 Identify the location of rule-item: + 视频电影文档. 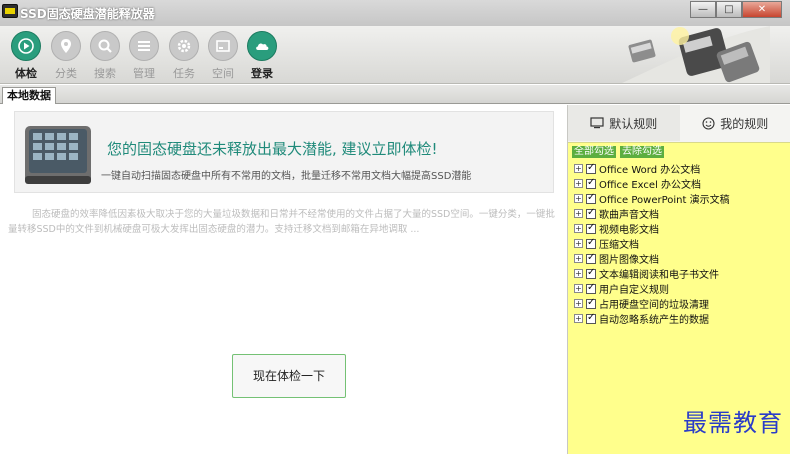
(652, 228).